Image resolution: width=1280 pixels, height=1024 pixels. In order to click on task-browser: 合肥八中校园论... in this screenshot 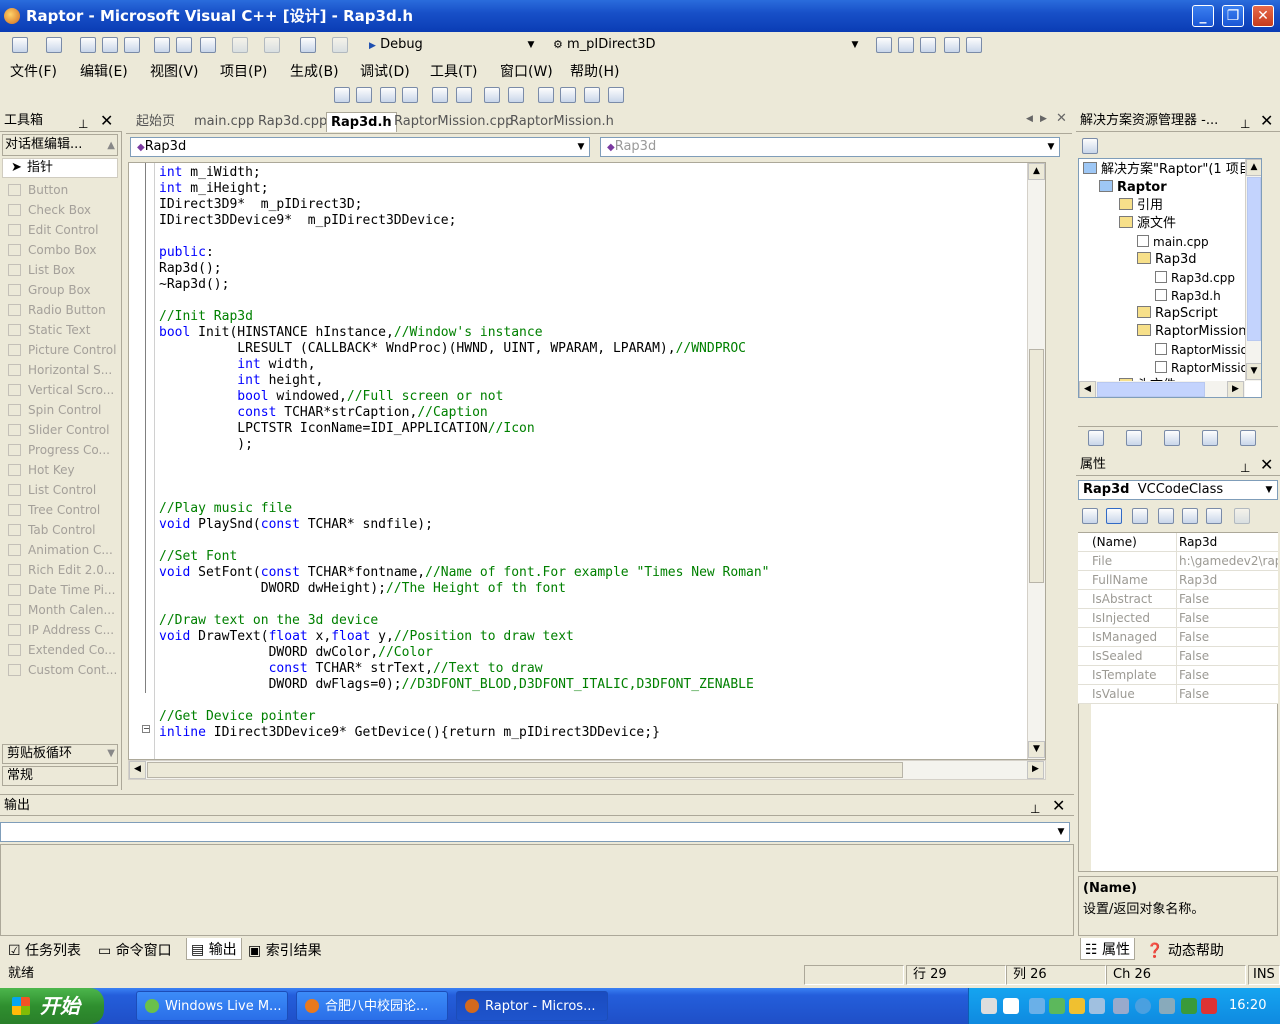, I will do `click(372, 1006)`.